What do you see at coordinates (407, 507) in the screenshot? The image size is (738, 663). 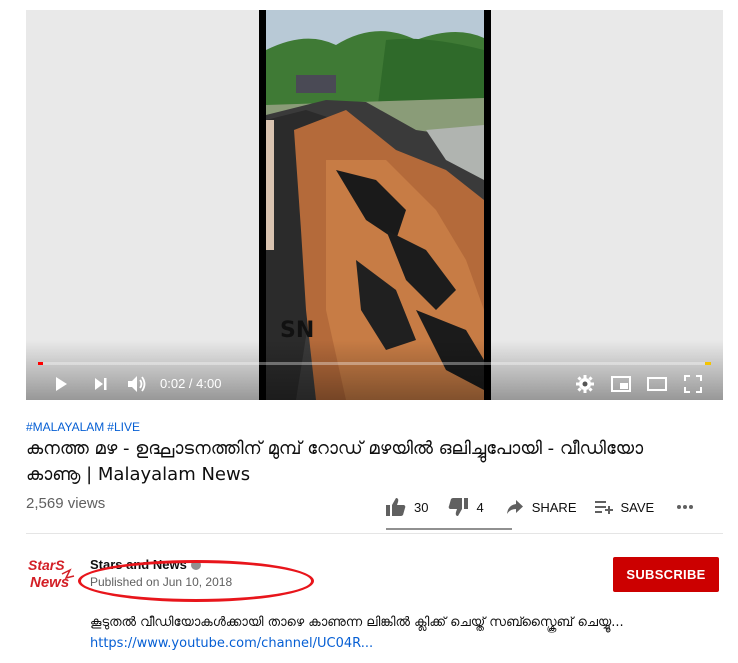 I see `like-button: 30` at bounding box center [407, 507].